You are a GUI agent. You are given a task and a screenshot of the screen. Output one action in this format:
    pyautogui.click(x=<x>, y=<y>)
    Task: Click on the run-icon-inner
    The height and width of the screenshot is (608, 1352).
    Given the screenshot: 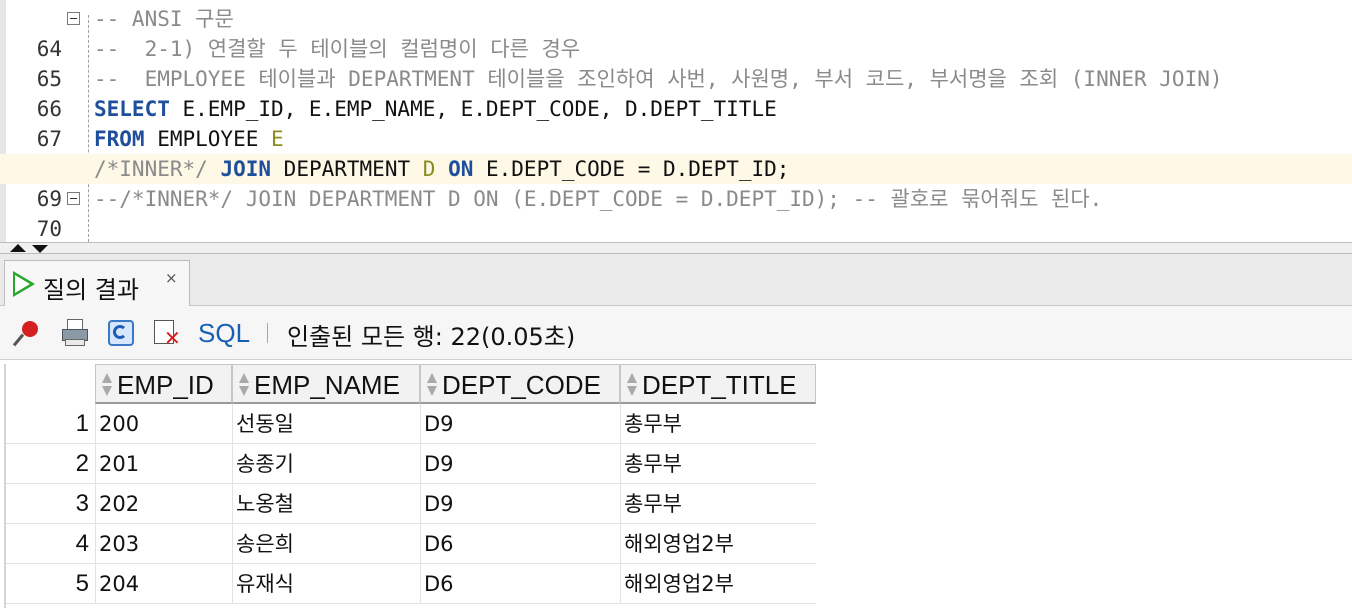 What is the action you would take?
    pyautogui.click(x=22, y=284)
    